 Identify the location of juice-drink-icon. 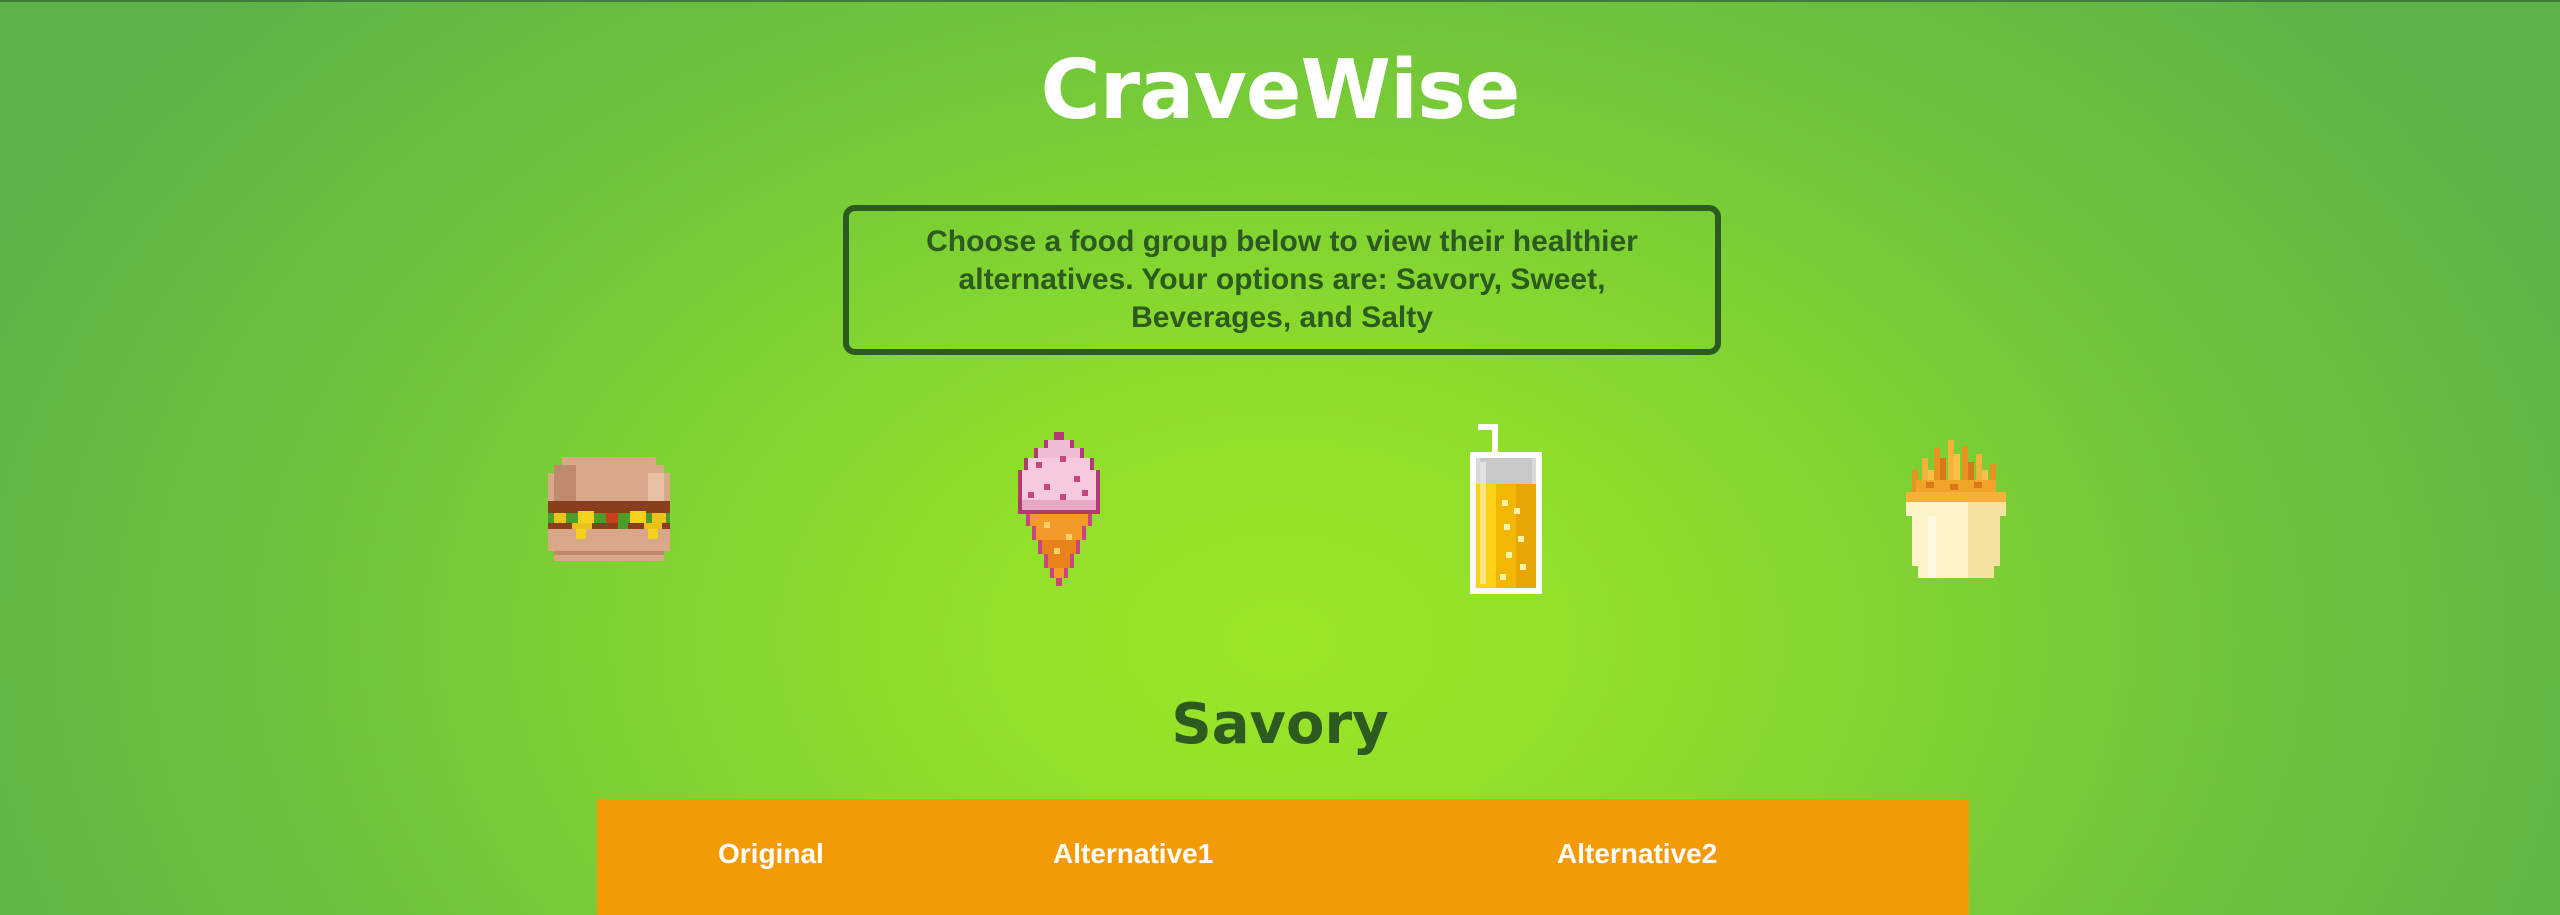
(1506, 509).